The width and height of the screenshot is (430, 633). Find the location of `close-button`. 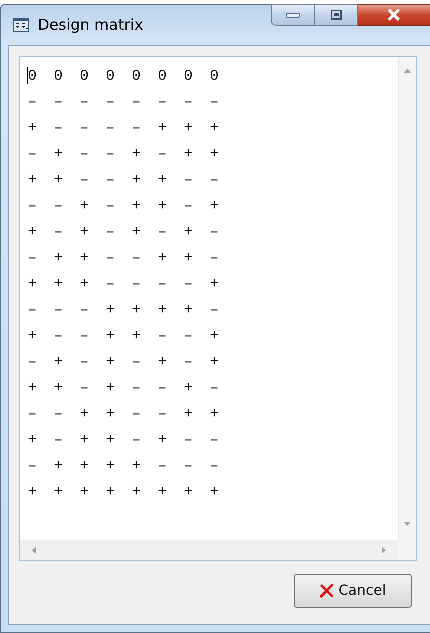

close-button is located at coordinates (394, 15).